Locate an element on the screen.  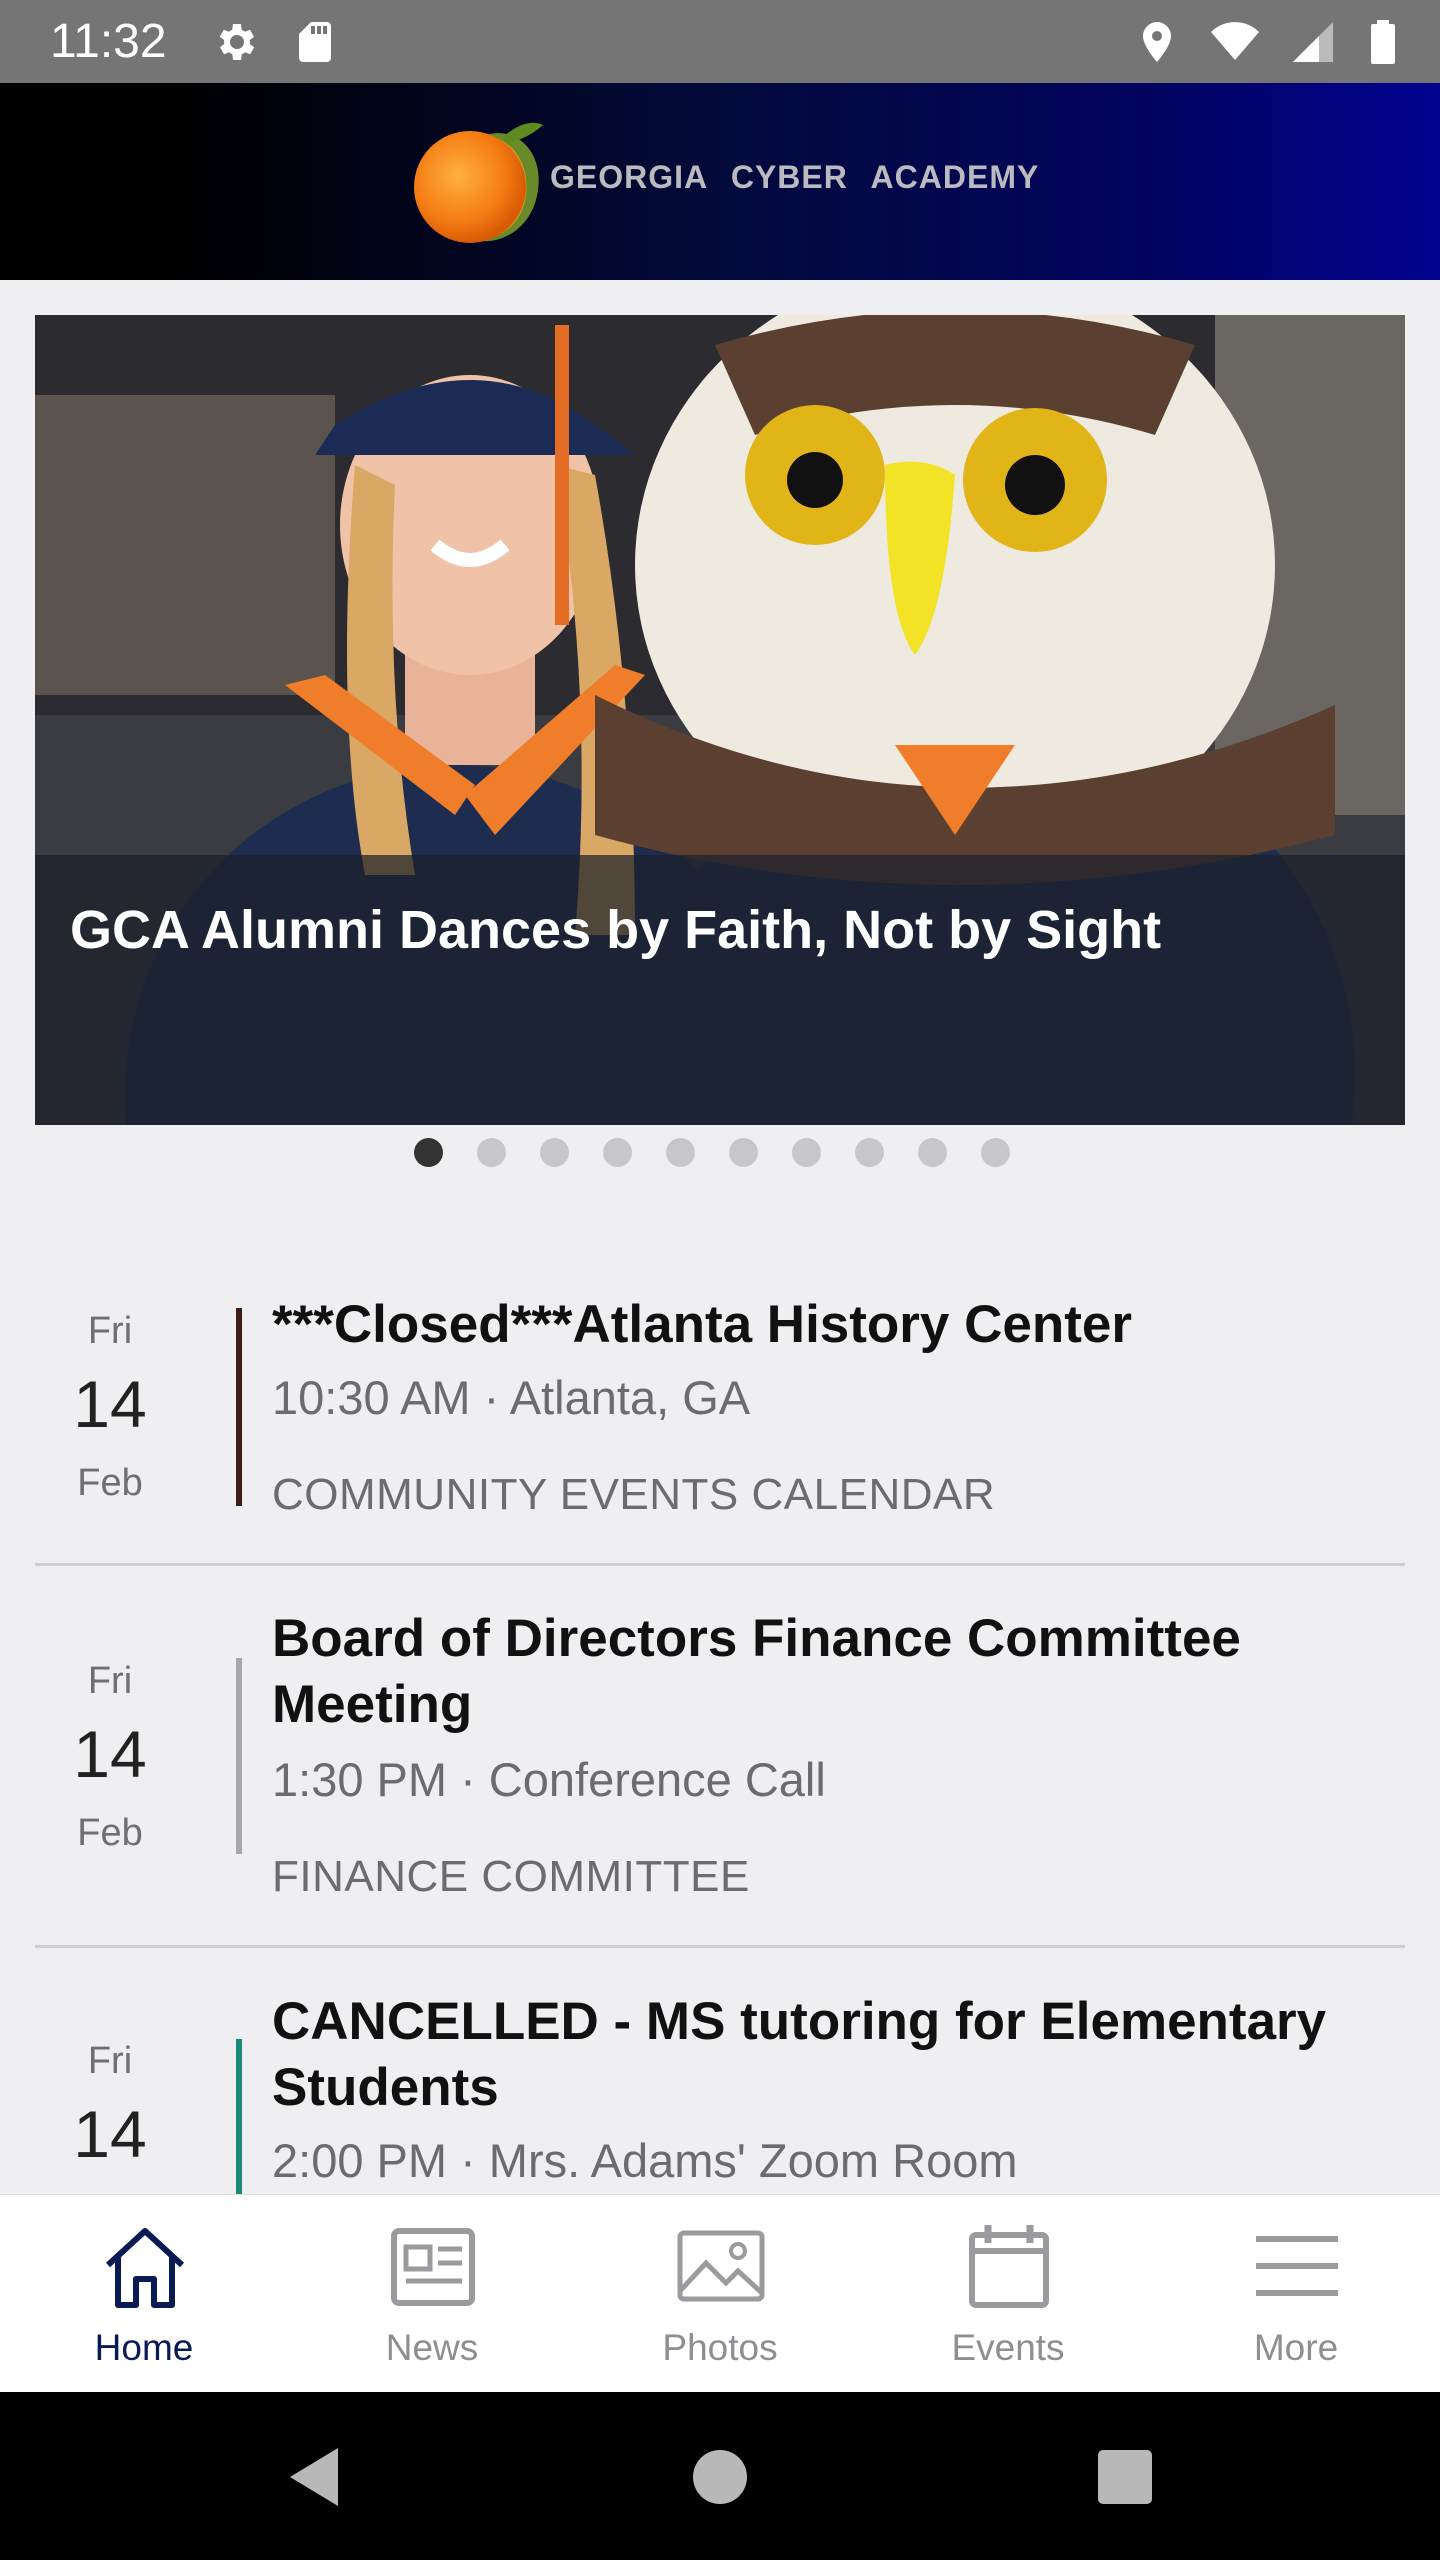
event-calendar-name: COMMUNITY EVENTS CALENDAR is located at coordinates (634, 1494).